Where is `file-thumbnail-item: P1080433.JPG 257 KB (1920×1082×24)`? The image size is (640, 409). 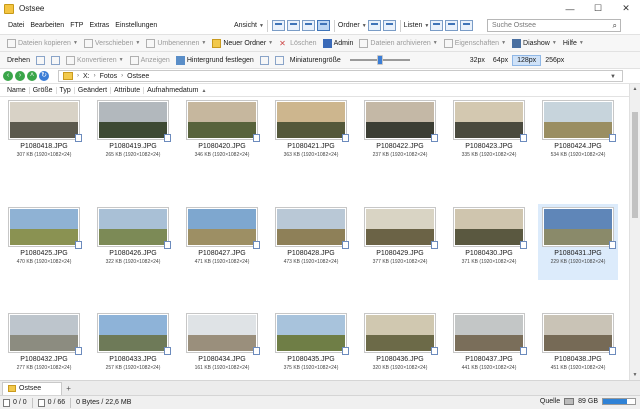
file-thumbnail-item: P1080433.JPG 257 KB (1920×1082×24) is located at coordinates (133, 345).